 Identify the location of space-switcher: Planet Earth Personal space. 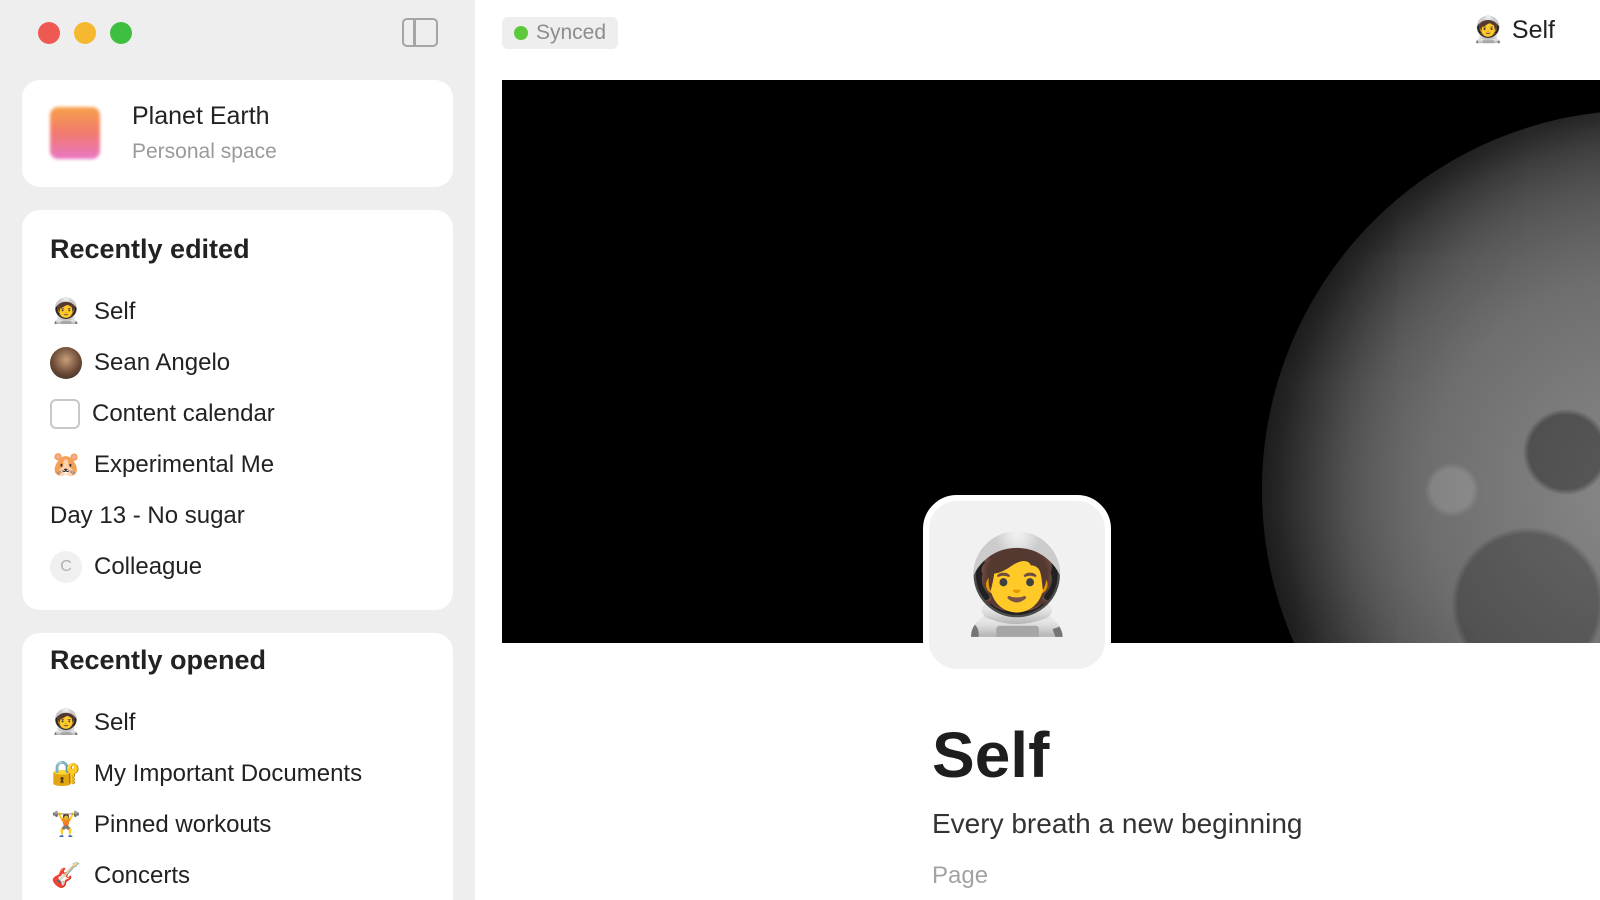
(237, 133).